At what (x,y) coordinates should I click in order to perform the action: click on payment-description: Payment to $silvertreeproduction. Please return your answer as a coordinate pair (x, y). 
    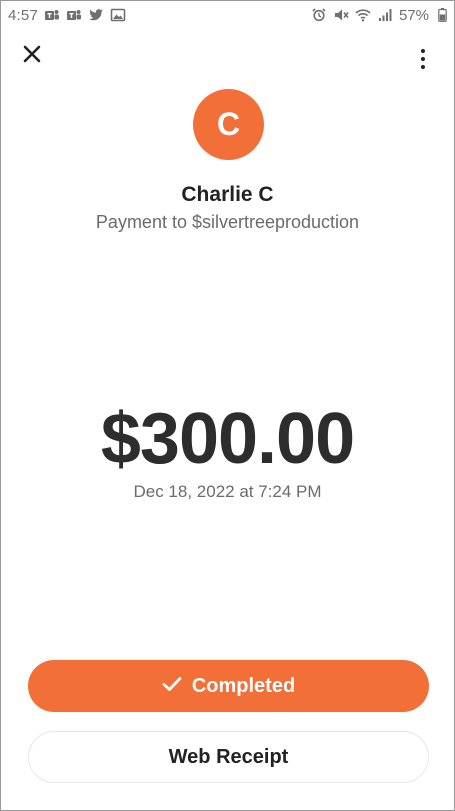
    Looking at the image, I should click on (227, 222).